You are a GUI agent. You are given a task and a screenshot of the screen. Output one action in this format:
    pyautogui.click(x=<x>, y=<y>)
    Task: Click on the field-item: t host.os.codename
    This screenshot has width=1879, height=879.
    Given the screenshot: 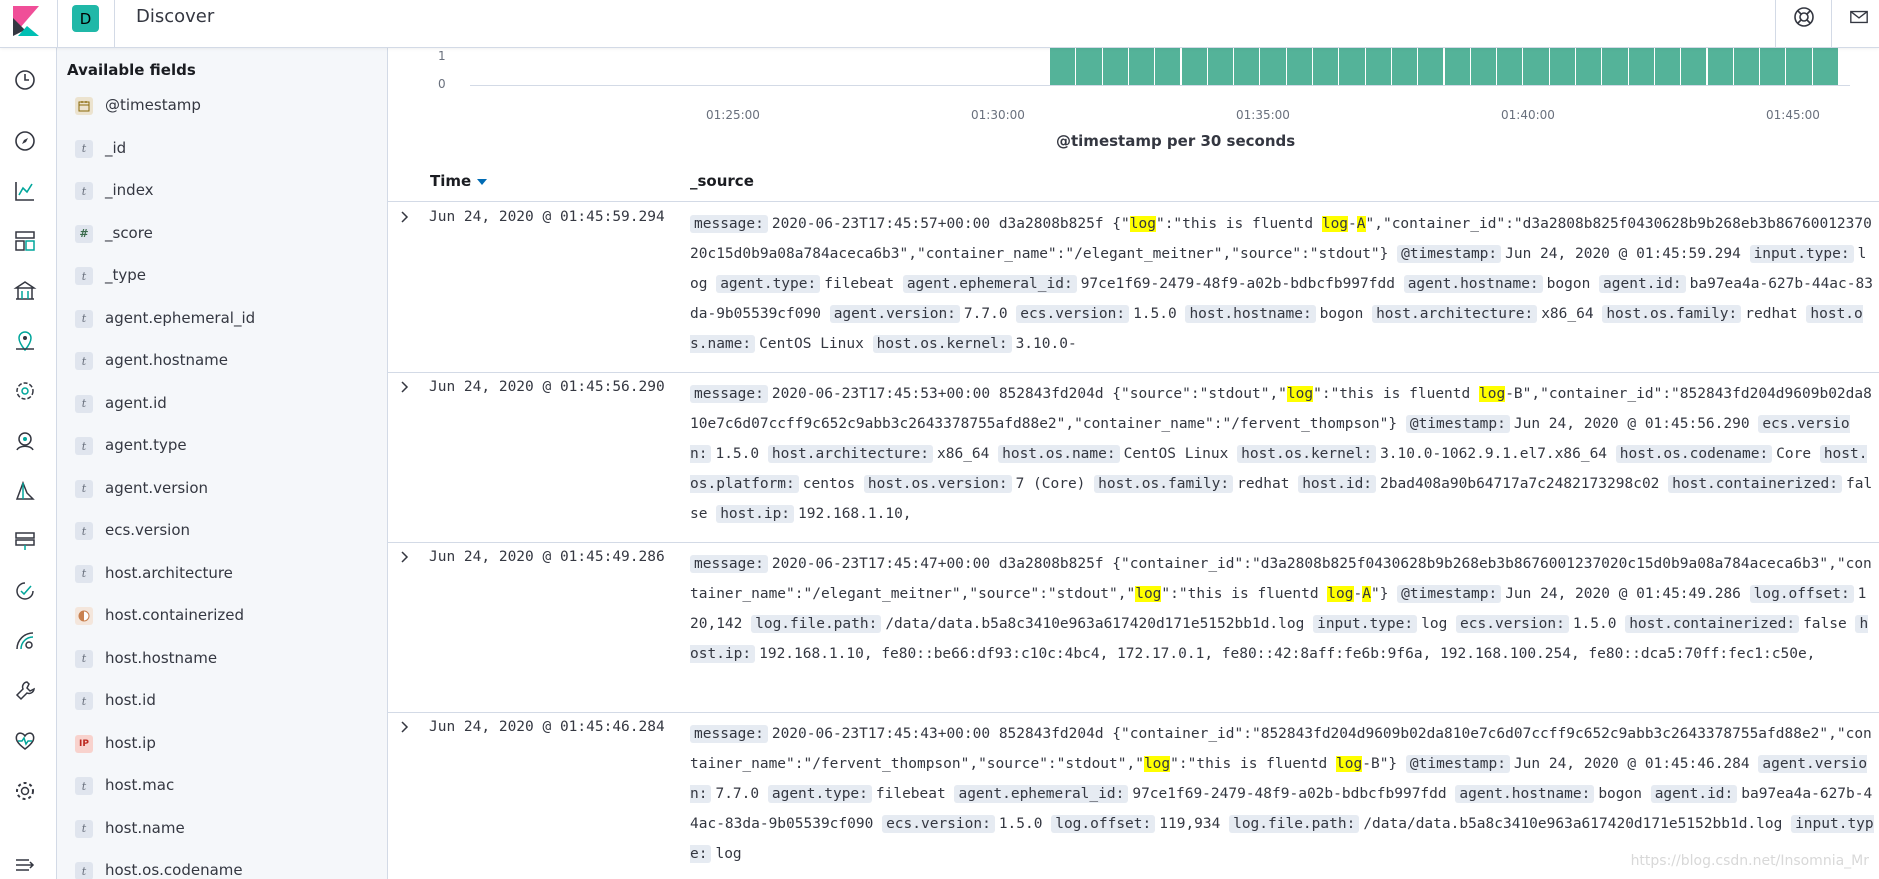 What is the action you would take?
    pyautogui.click(x=222, y=866)
    